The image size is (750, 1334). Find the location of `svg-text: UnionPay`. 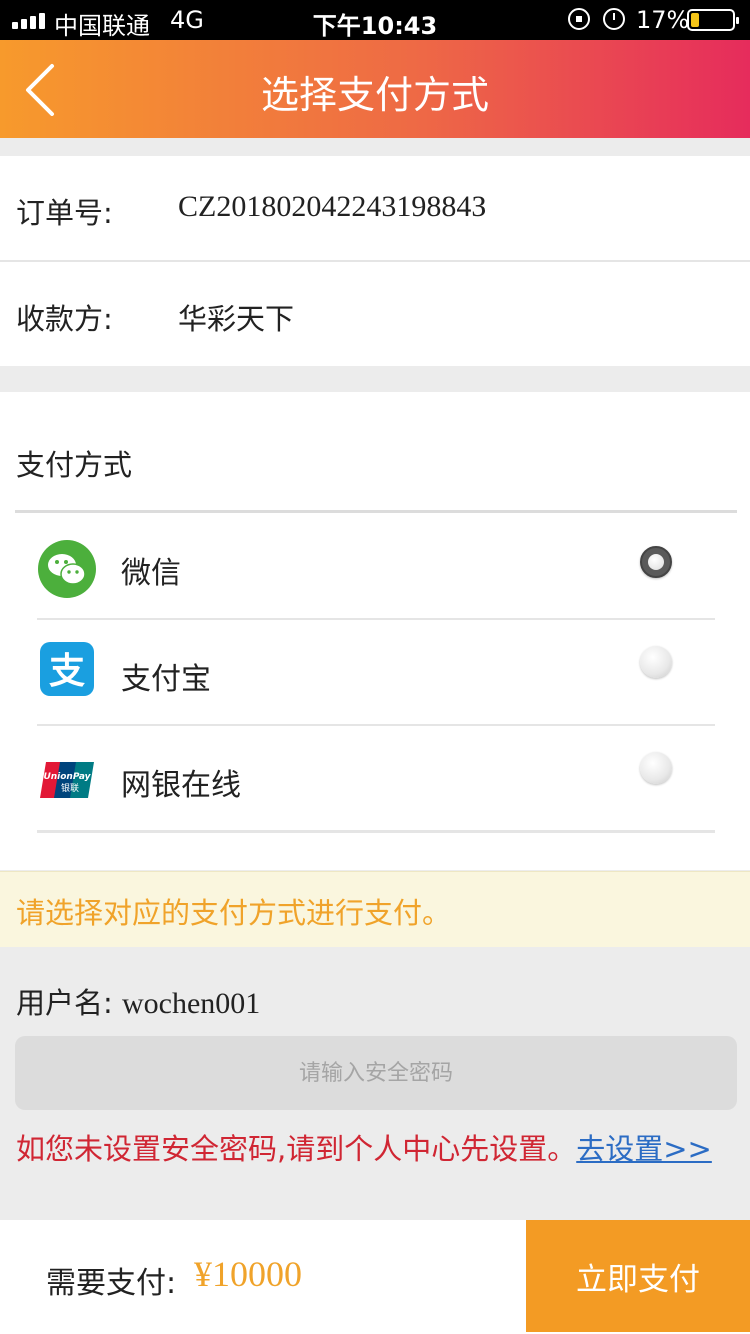

svg-text: UnionPay is located at coordinates (67, 777).